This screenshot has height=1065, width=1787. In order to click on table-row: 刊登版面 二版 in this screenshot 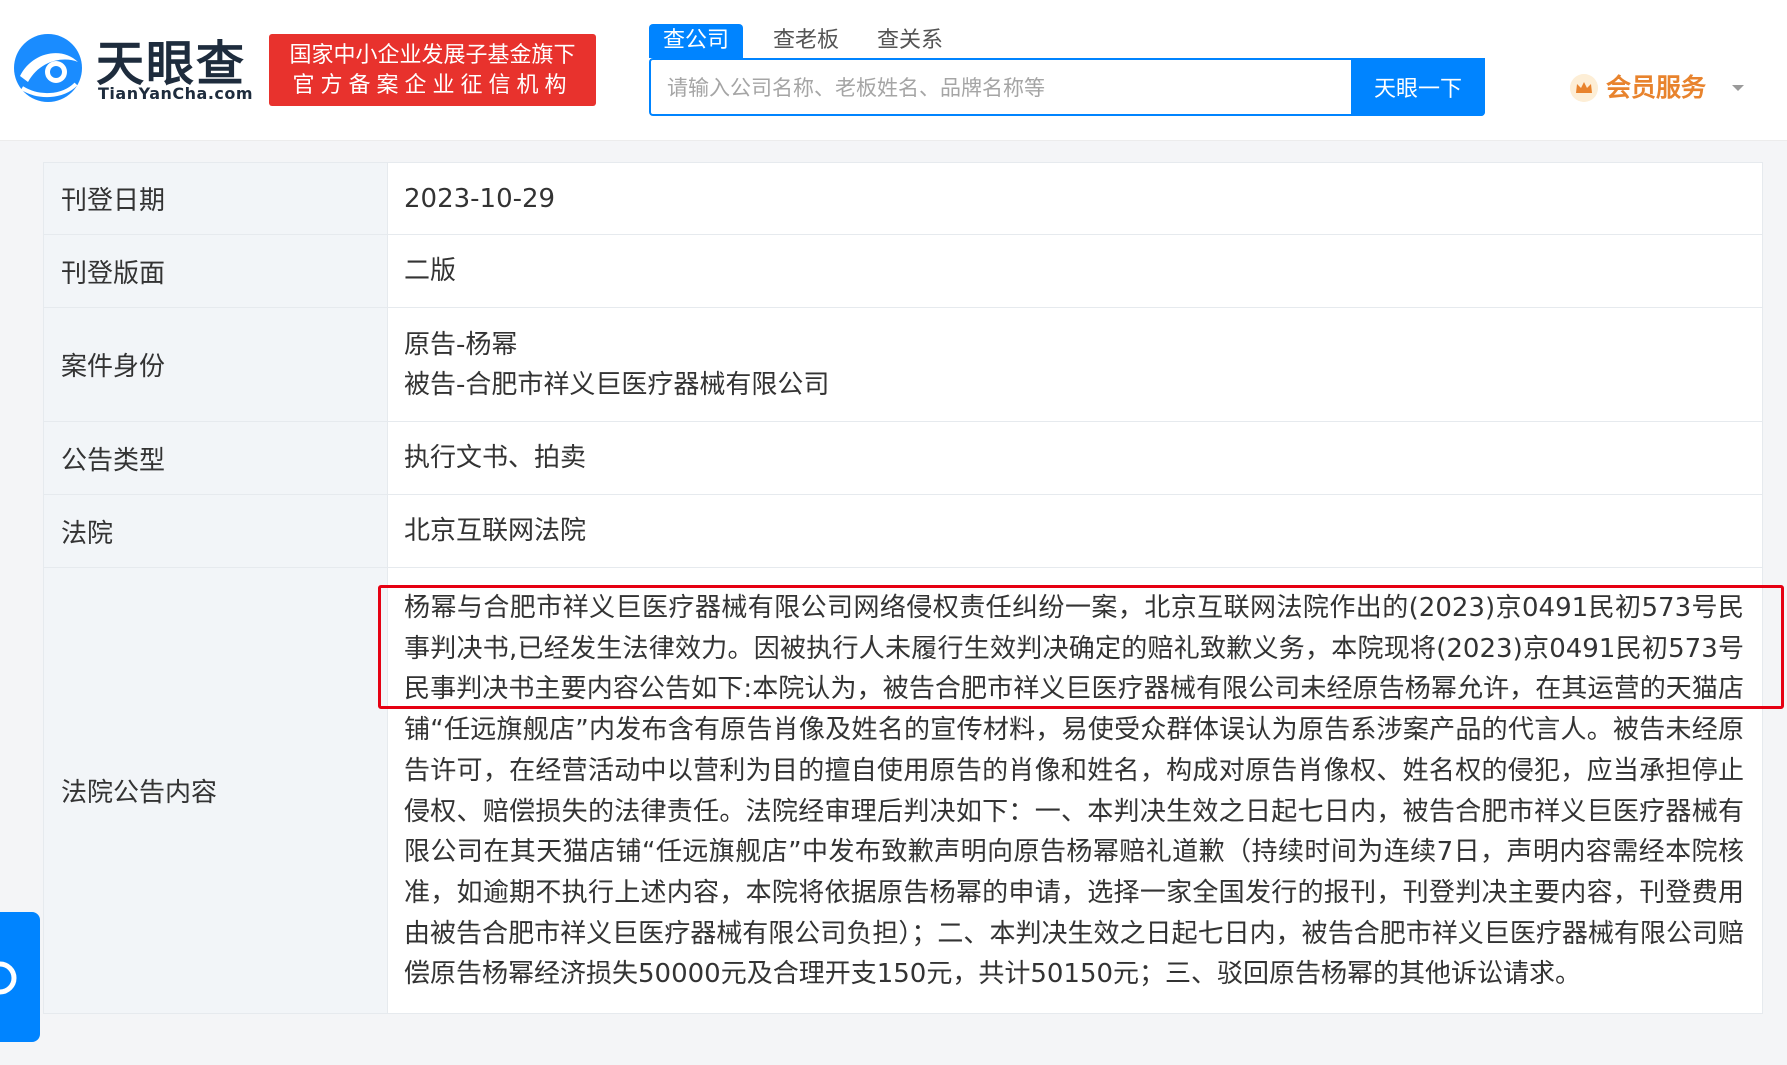, I will do `click(903, 271)`.